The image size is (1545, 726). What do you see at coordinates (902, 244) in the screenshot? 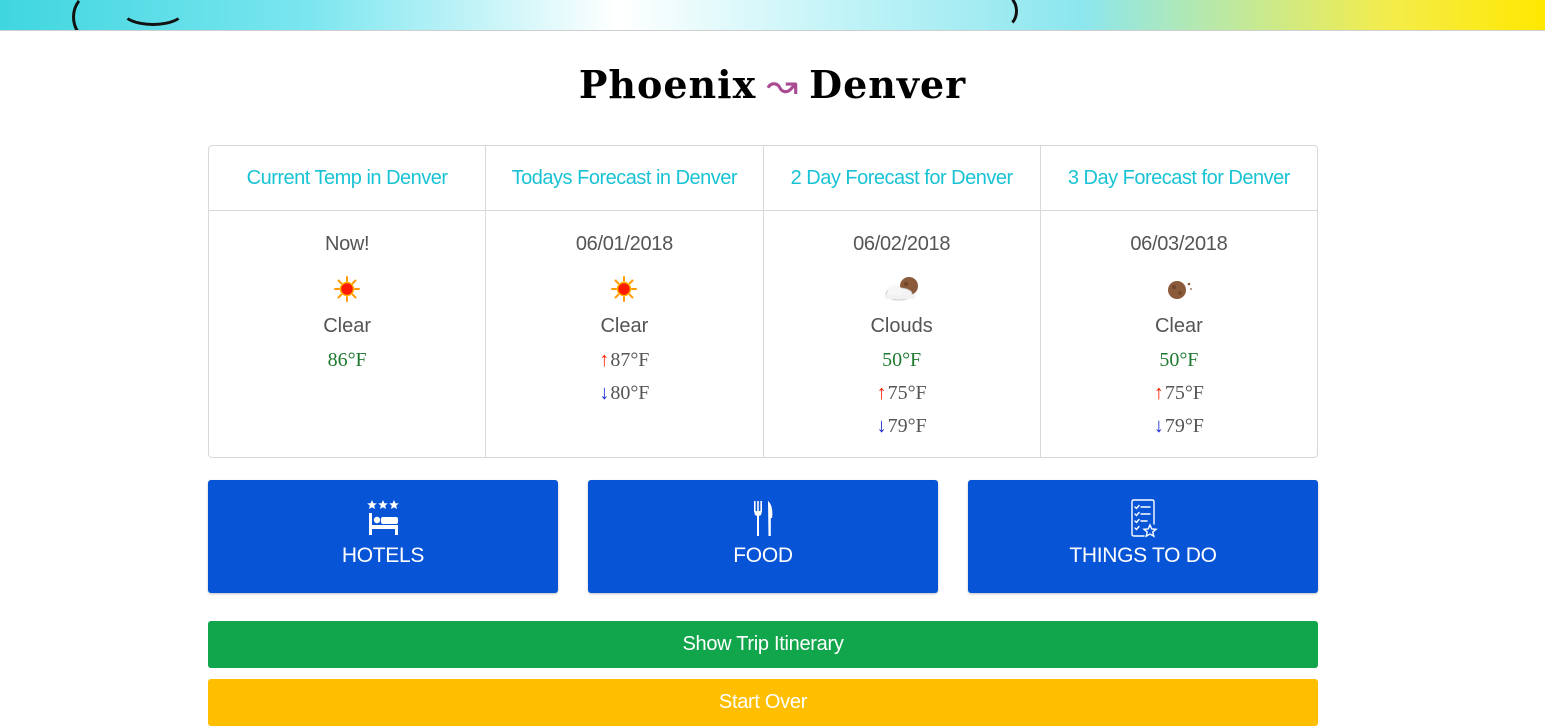
I see `forecast-date: 06/02/2018` at bounding box center [902, 244].